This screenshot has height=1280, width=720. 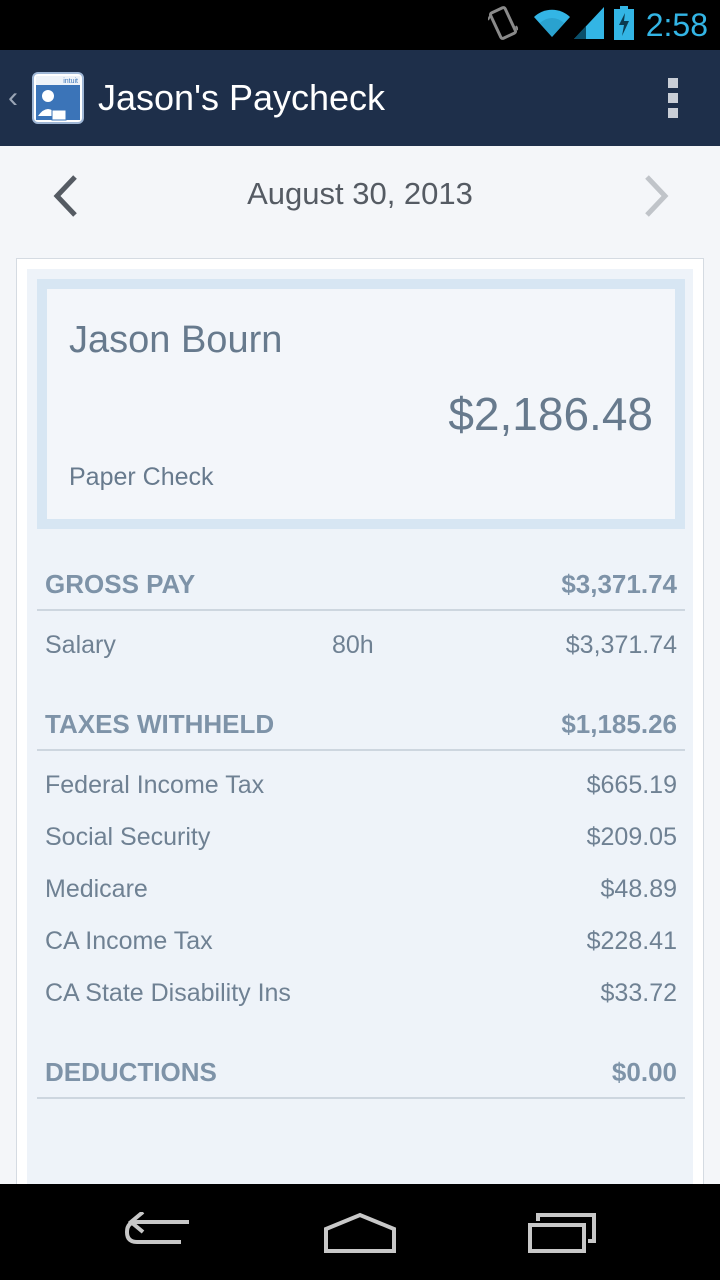 I want to click on taxes-withheld-header: TAXES WITHHELD $1,185.26, so click(x=361, y=726).